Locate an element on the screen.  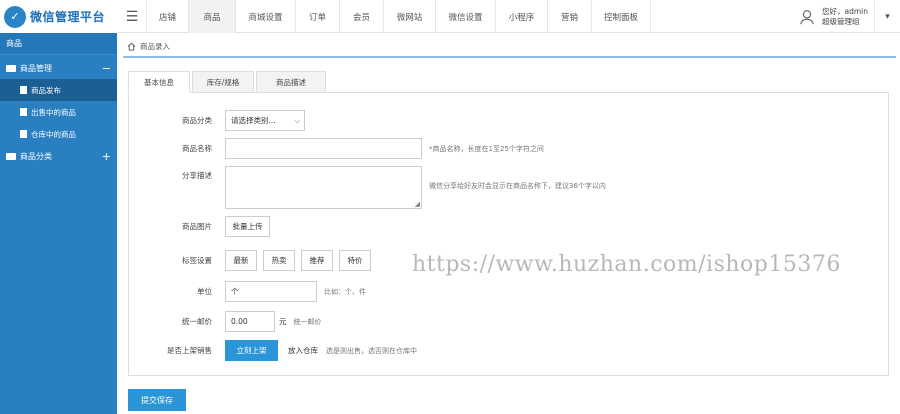
share-hint: 微信分享给好友时会显示在商品名称下，建议36个字以内 is located at coordinates (517, 186).